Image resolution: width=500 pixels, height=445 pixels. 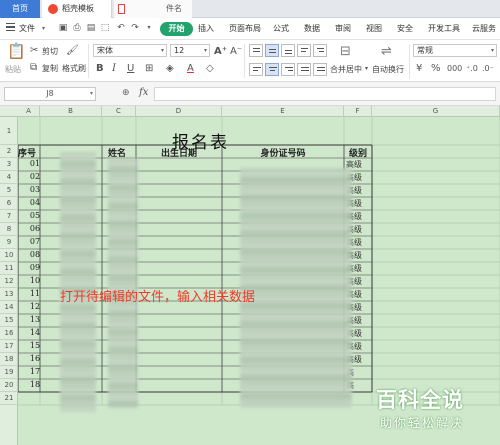 What do you see at coordinates (143, 92) in the screenshot?
I see `fx-icon: fx` at bounding box center [143, 92].